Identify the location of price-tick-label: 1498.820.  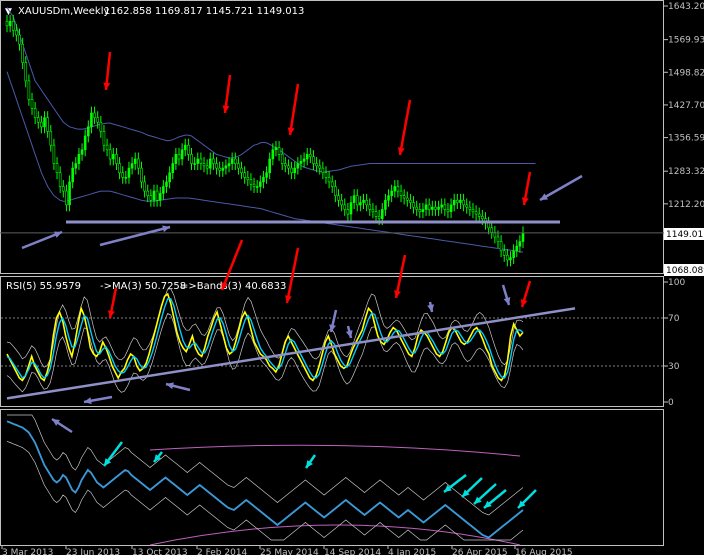
(686, 73).